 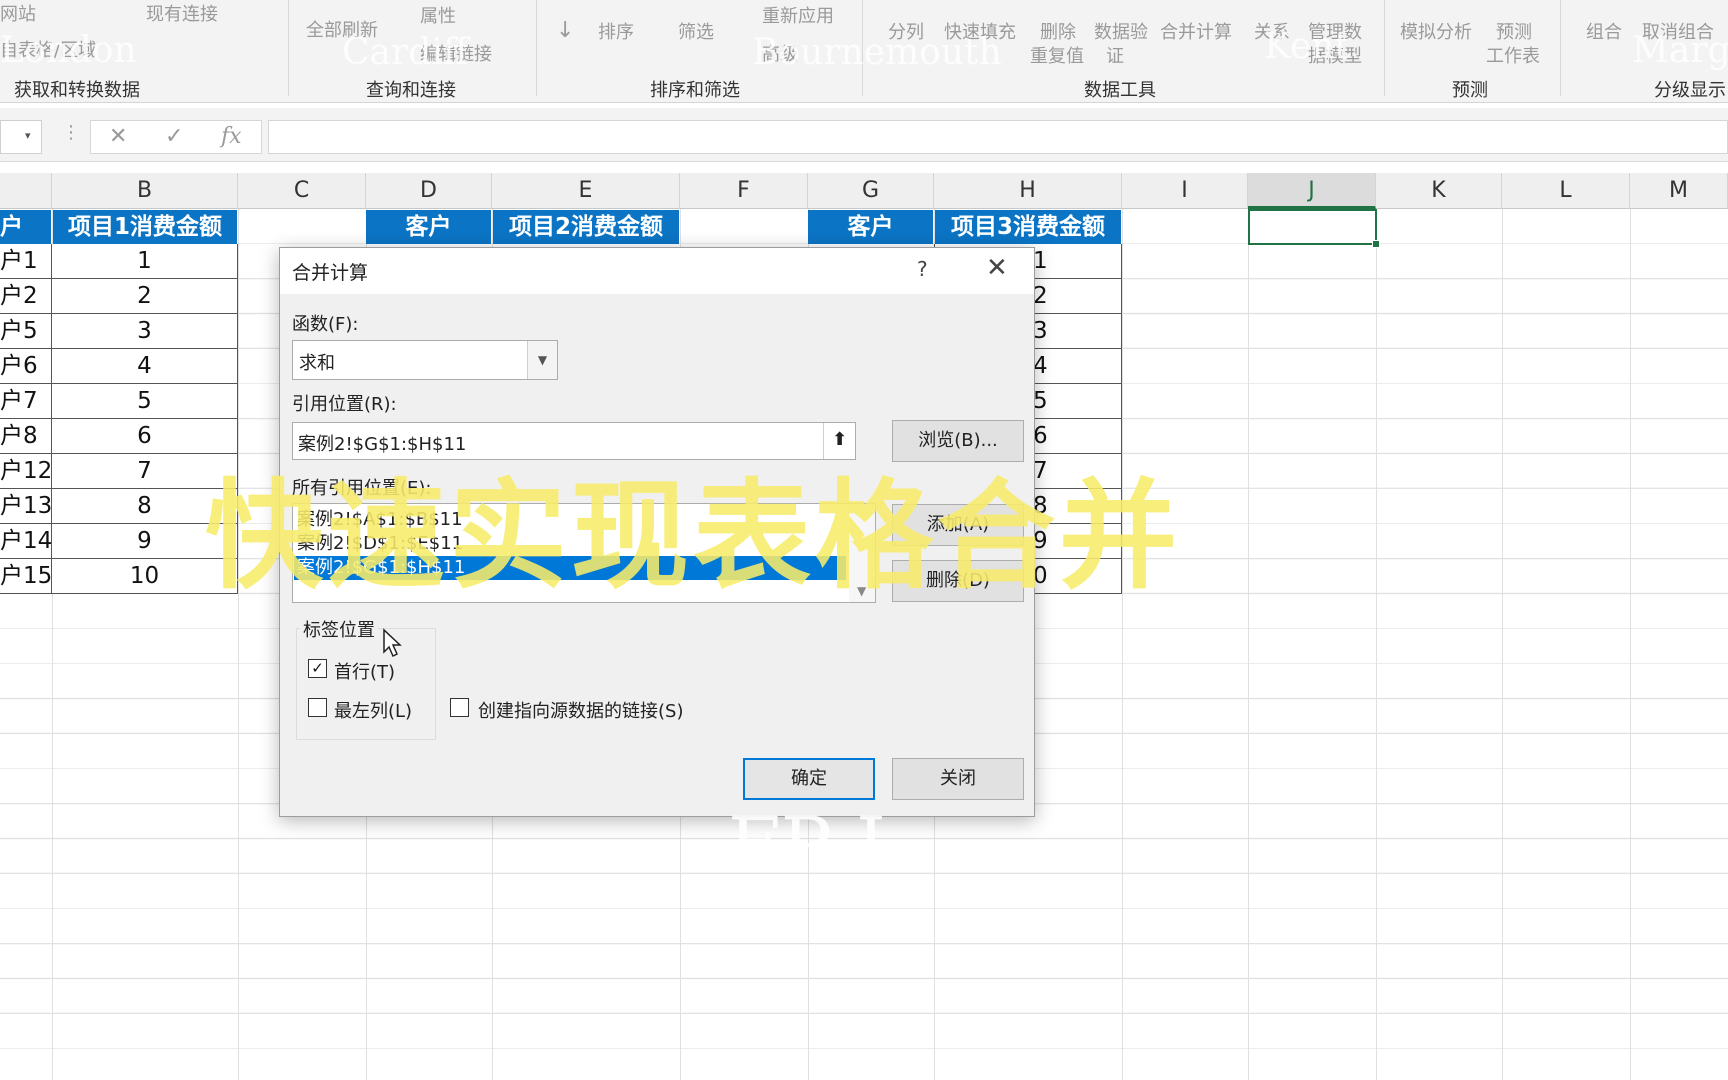 I want to click on create-links-label: 创建指向源数据的链接(S), so click(x=580, y=710).